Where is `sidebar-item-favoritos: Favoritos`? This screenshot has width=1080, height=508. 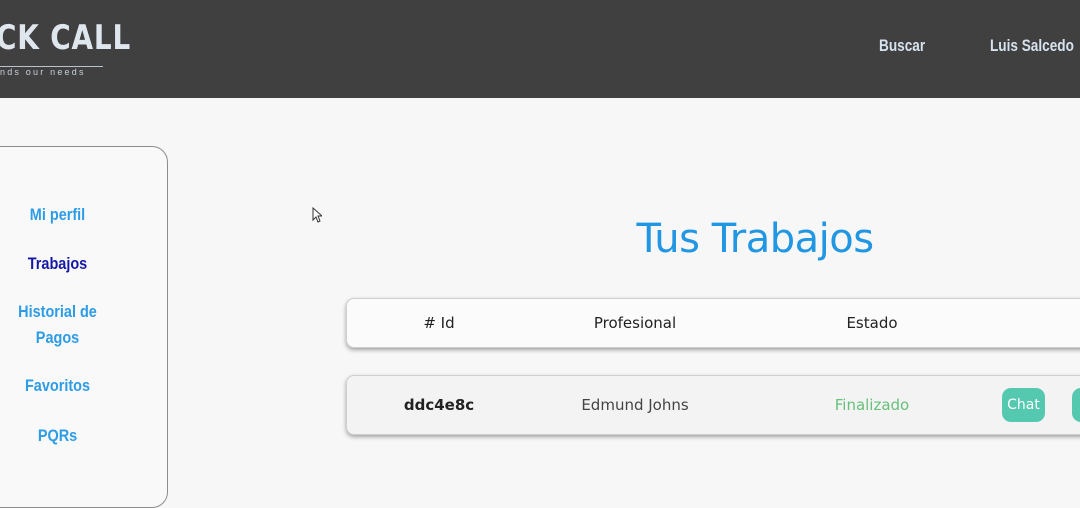
sidebar-item-favoritos: Favoritos is located at coordinates (57, 386).